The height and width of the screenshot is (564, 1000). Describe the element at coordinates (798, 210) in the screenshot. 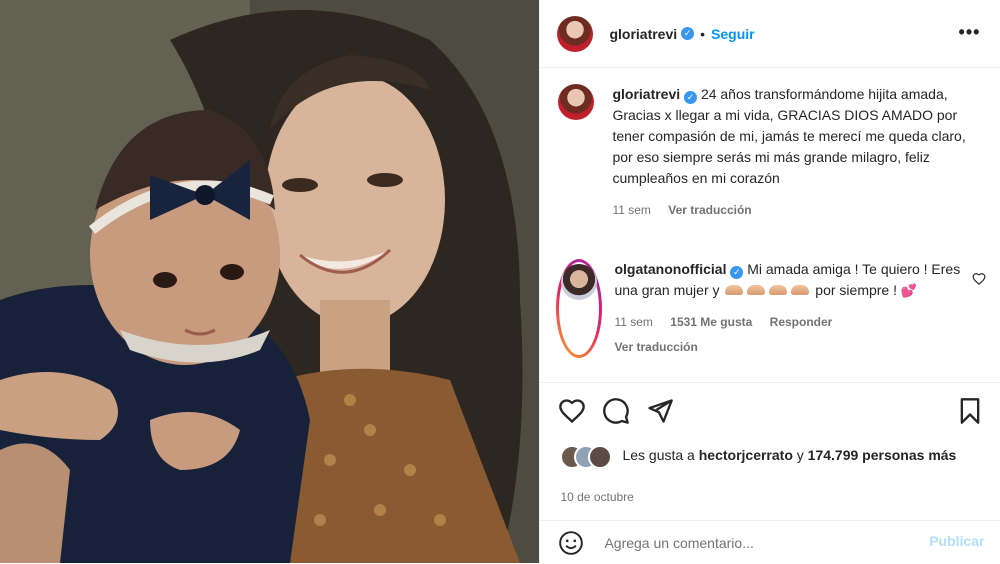

I see `caption-meta: 11 sem Ver traducción` at that location.